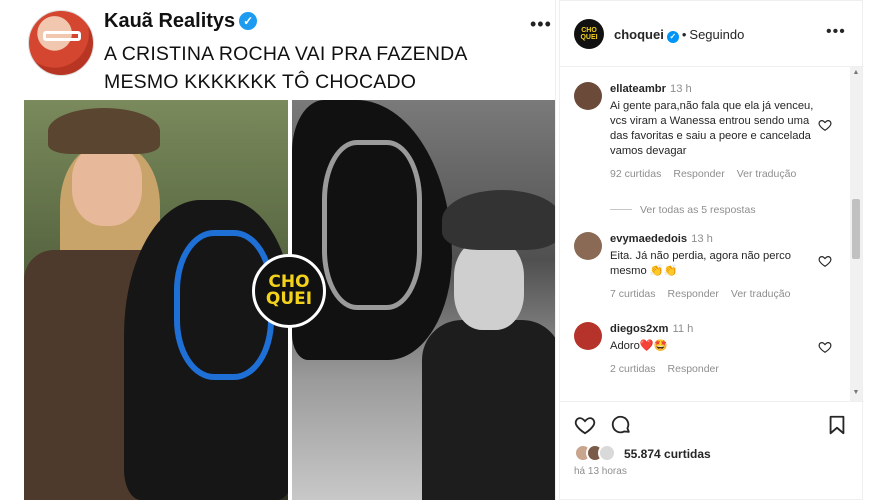 The width and height of the screenshot is (888, 501). I want to click on account-avatar: CHO QUEI, so click(589, 34).